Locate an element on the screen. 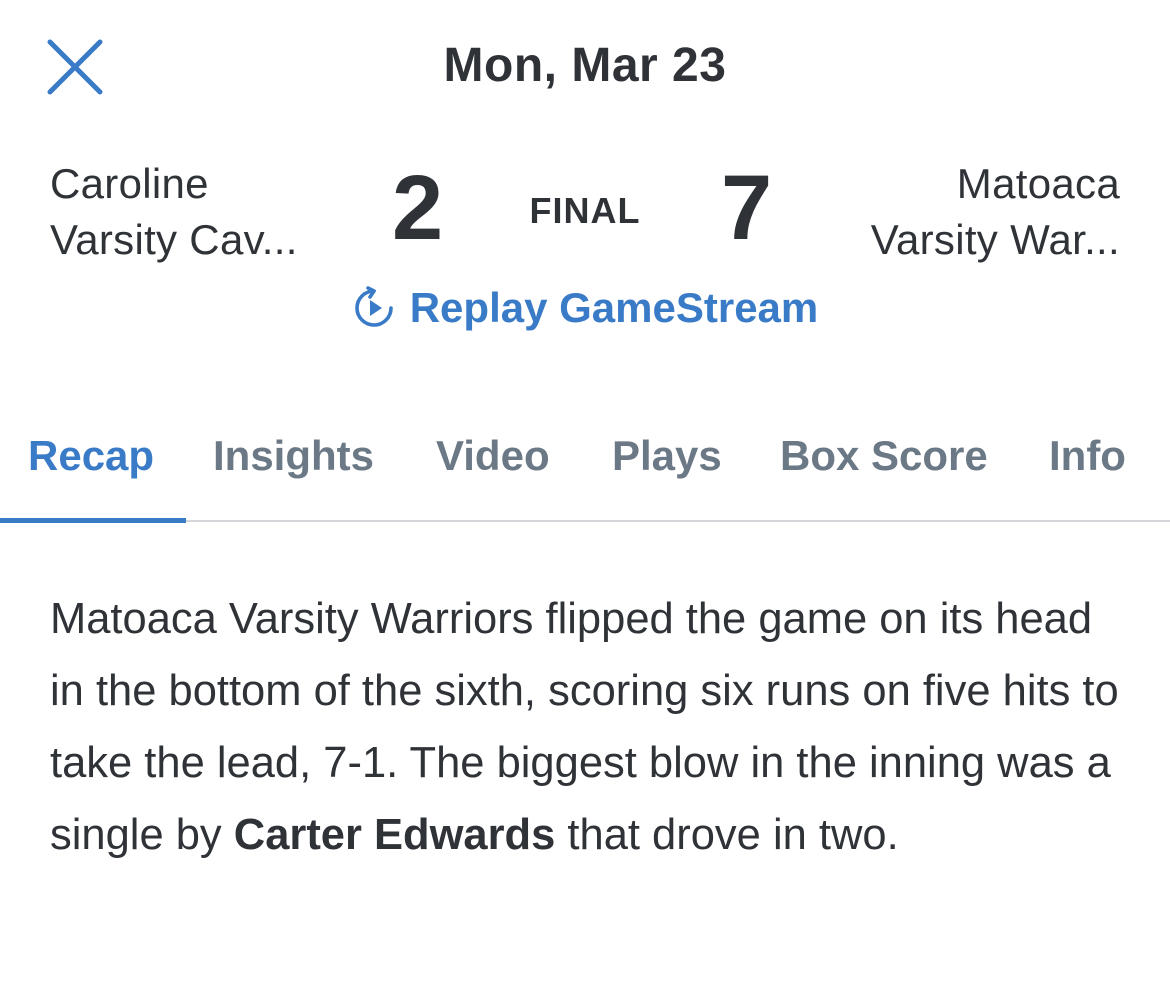 This screenshot has width=1170, height=990. game-date-title: Mon, Mar 23 is located at coordinates (585, 65).